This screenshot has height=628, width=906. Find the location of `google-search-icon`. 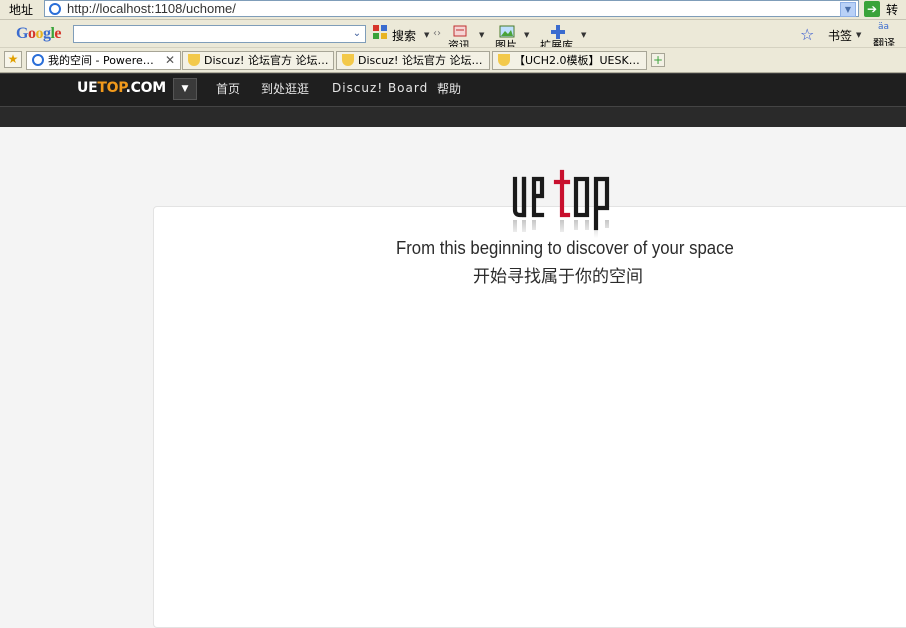

google-search-icon is located at coordinates (380, 32).